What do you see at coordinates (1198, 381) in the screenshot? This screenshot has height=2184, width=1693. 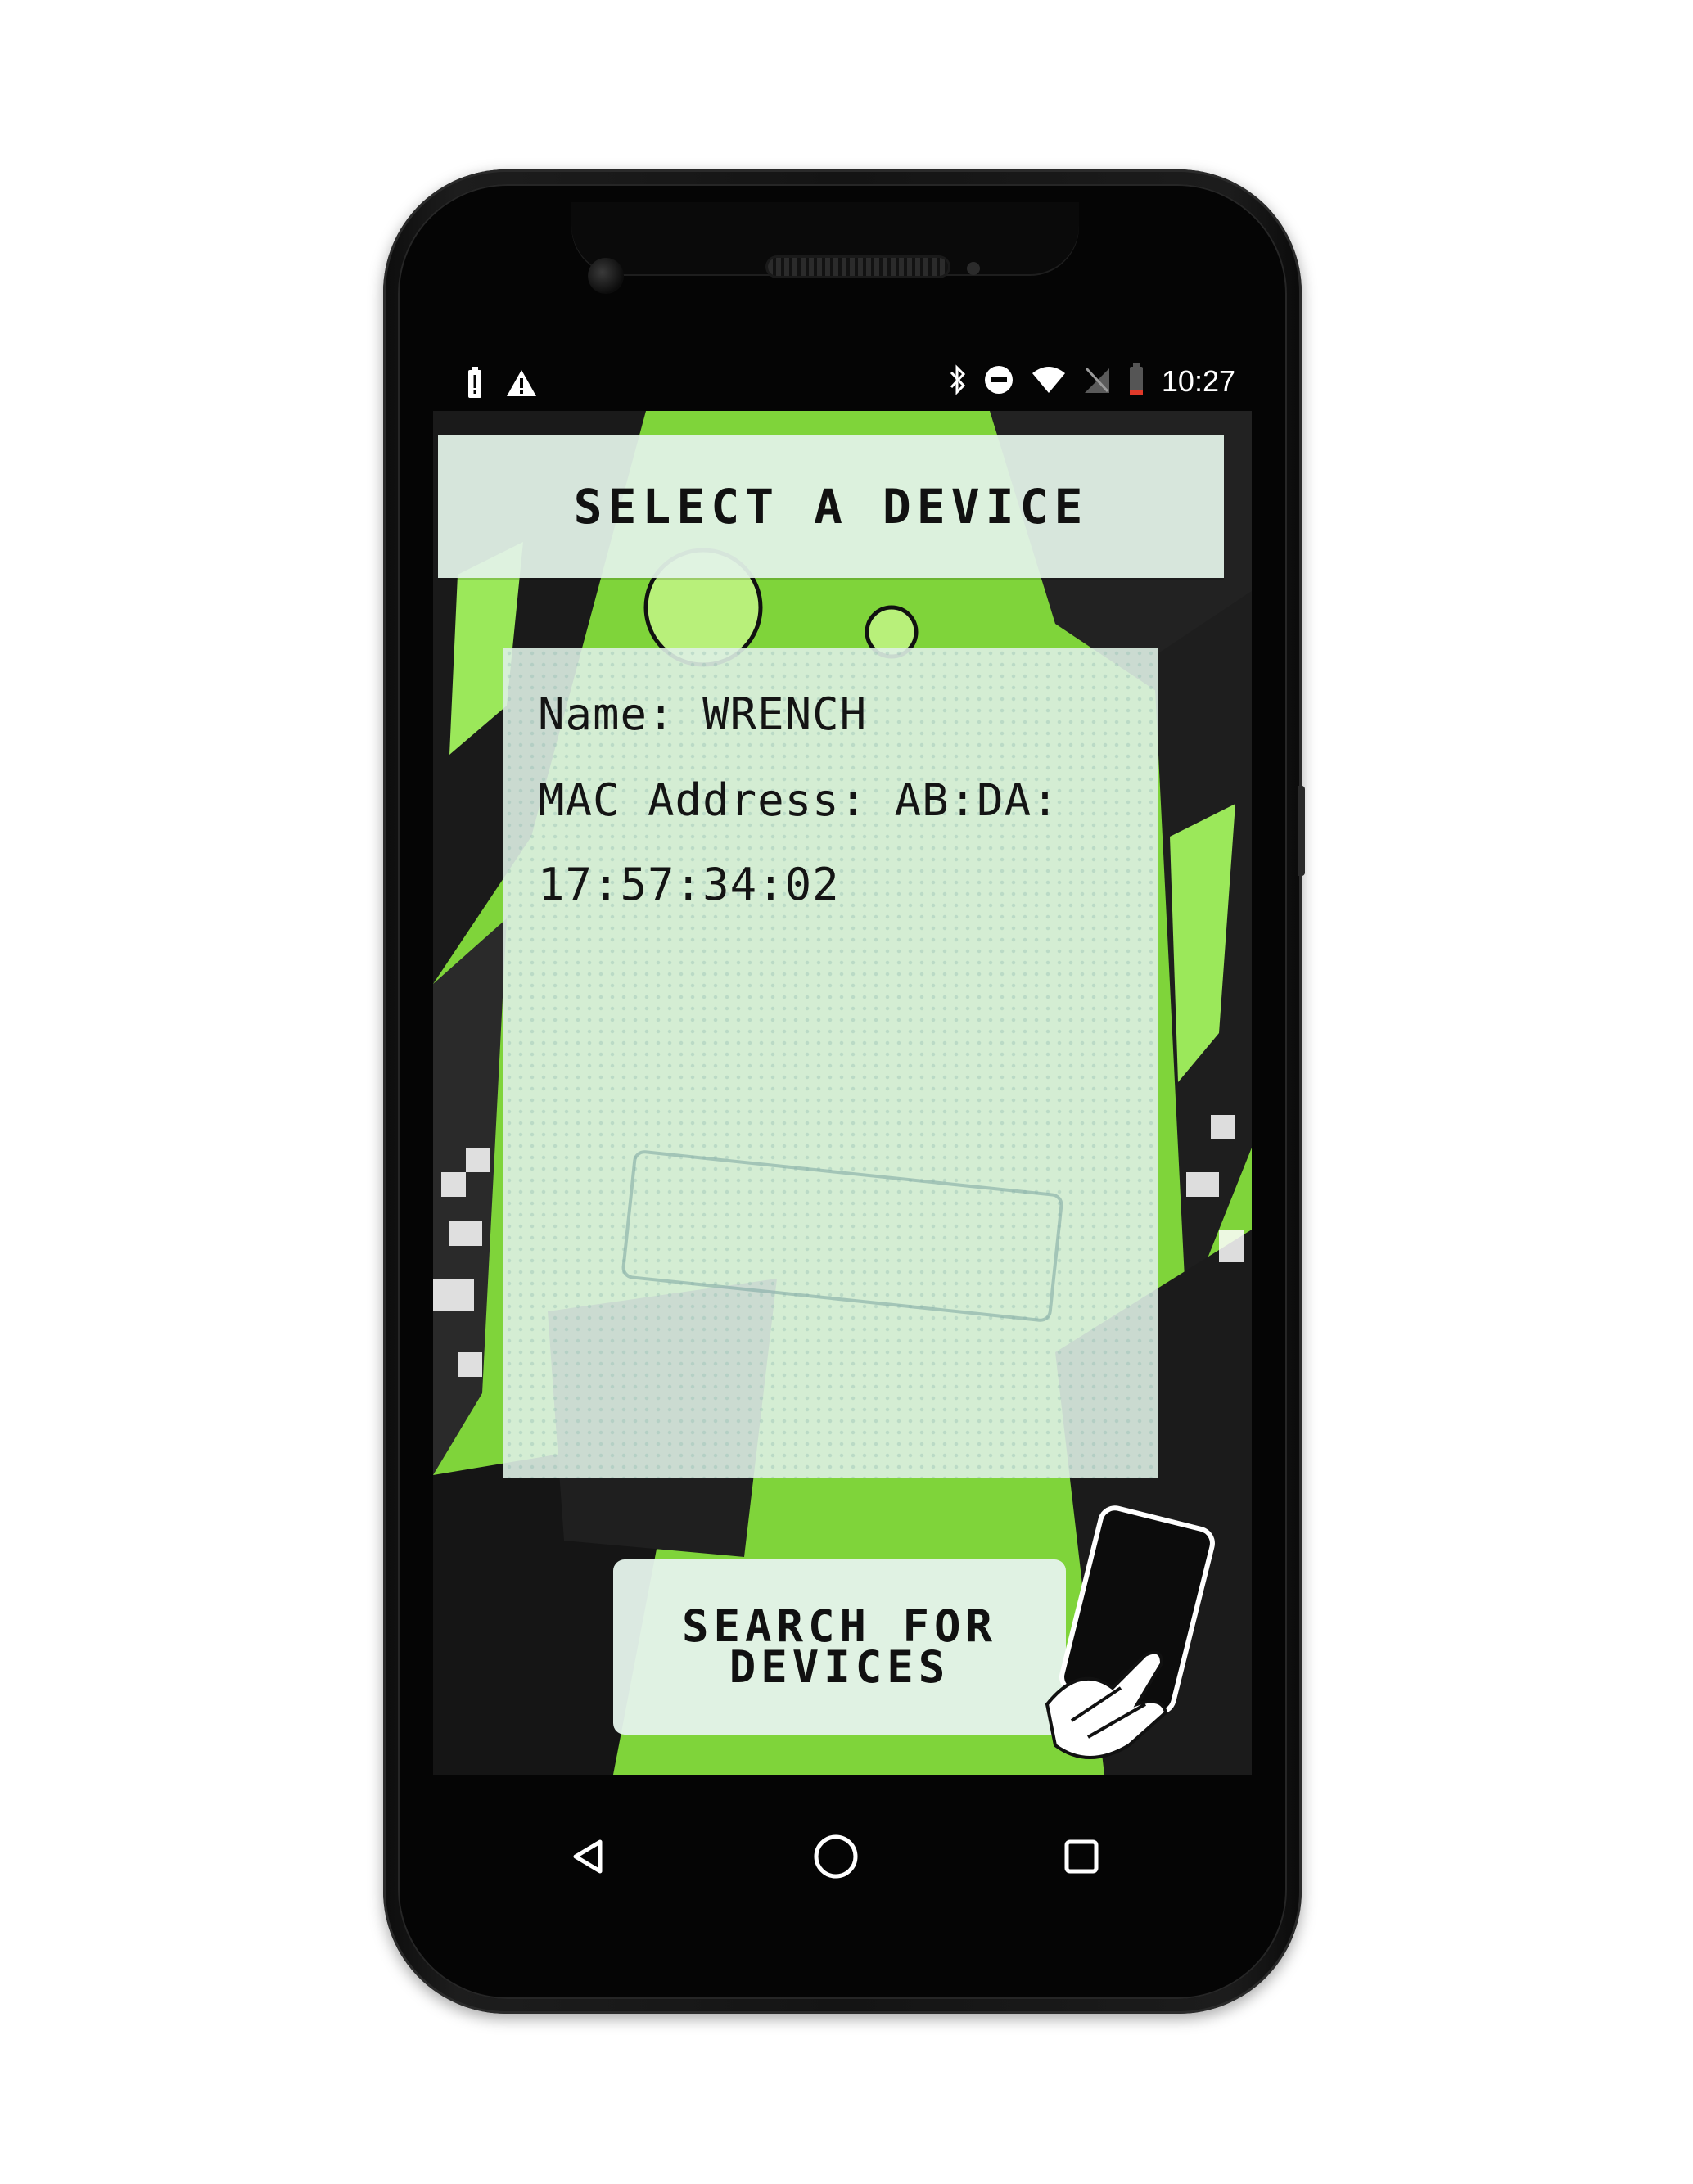 I see `status-clock: 10:27` at bounding box center [1198, 381].